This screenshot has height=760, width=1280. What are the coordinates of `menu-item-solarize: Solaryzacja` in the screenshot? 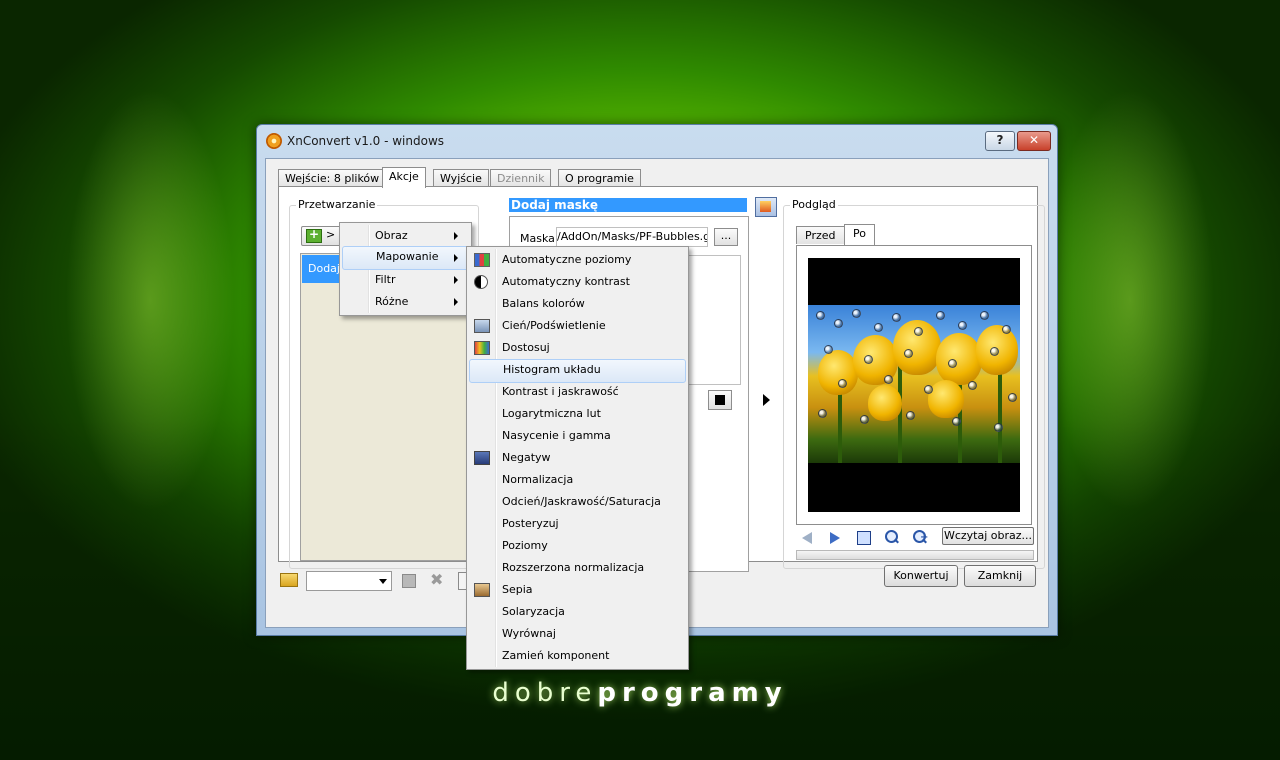 It's located at (577, 612).